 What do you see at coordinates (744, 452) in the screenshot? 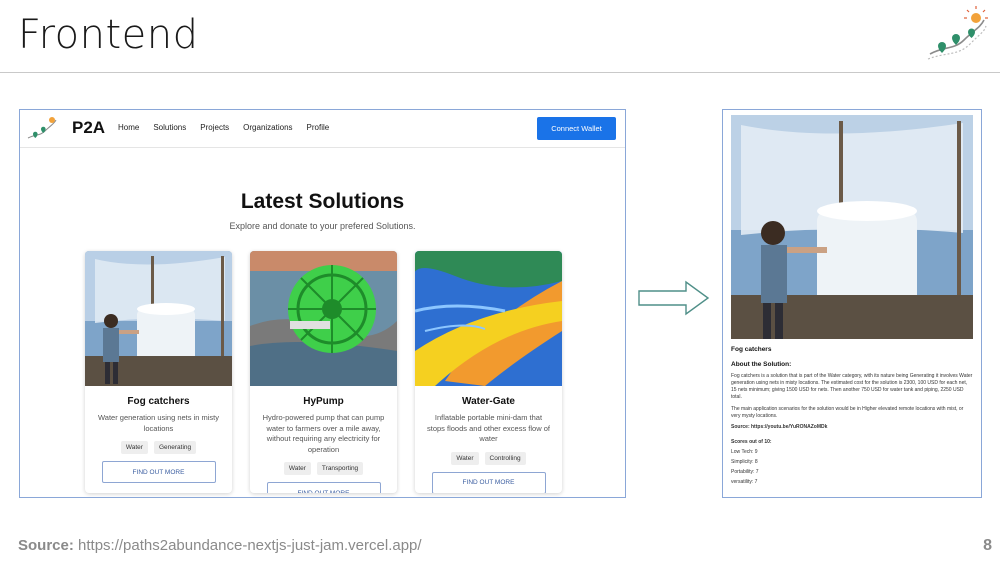
I see `score-low-tech: Low Tech: 9` at bounding box center [744, 452].